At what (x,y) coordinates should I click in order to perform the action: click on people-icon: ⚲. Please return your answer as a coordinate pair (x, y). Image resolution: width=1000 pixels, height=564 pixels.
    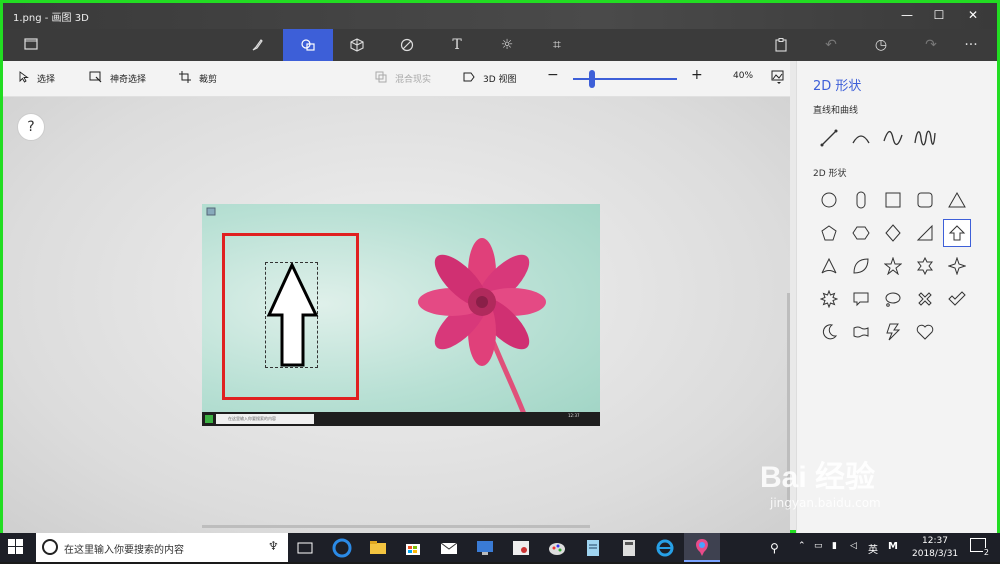
    Looking at the image, I should click on (774, 548).